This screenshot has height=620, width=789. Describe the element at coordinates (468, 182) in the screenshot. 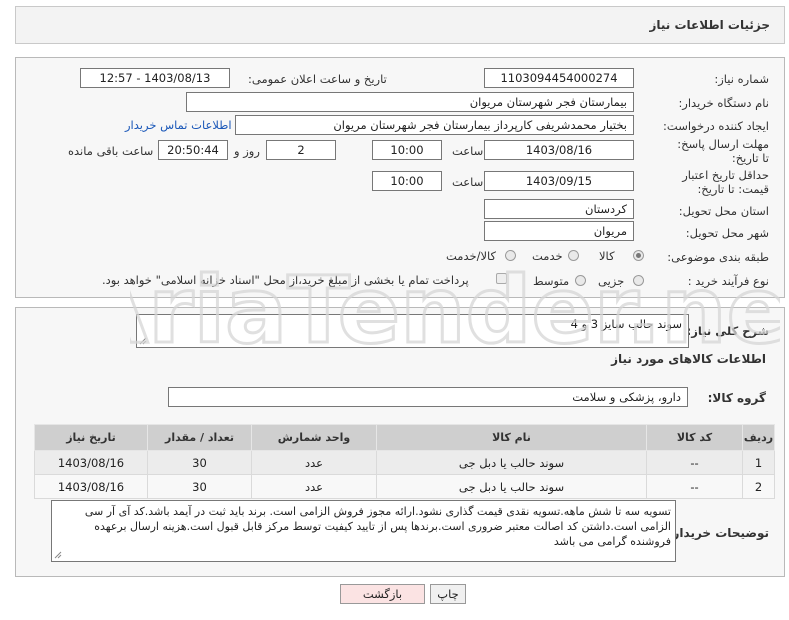

I see `price-validity-time-label: ساعت` at that location.